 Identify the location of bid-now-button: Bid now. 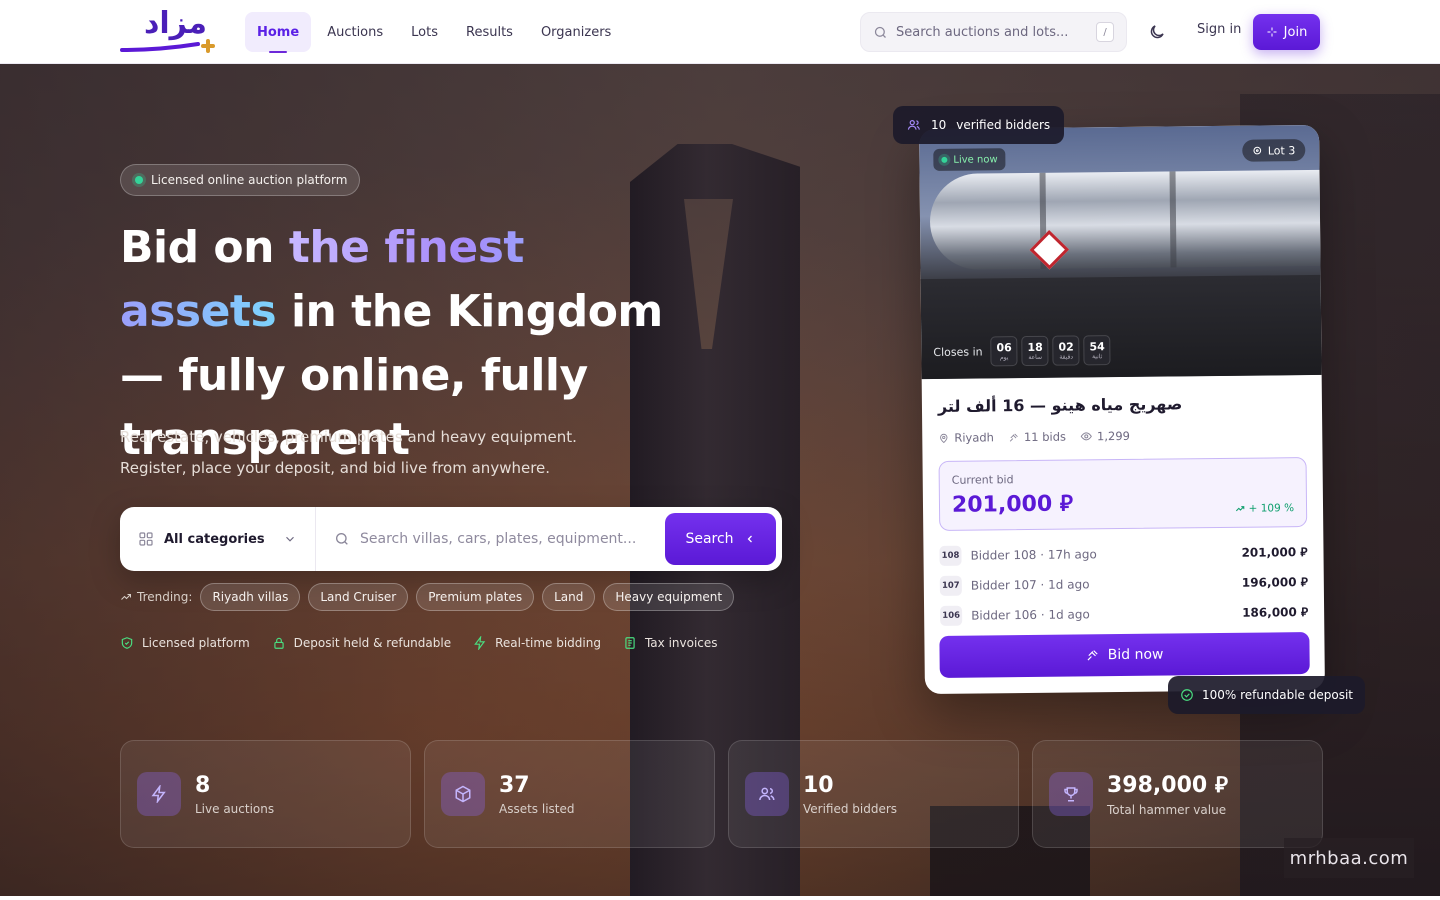
(1124, 655).